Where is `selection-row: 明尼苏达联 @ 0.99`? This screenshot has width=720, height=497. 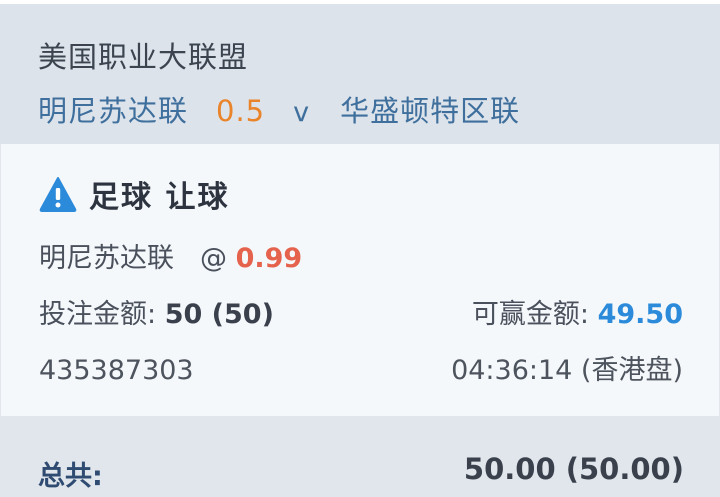 selection-row: 明尼苏达联 @ 0.99 is located at coordinates (361, 255).